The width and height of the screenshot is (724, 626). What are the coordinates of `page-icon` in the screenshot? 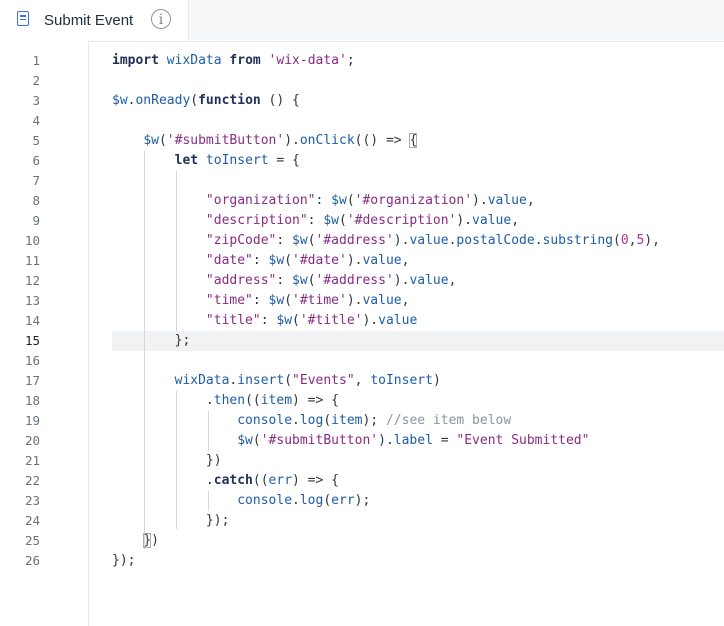 It's located at (23, 18).